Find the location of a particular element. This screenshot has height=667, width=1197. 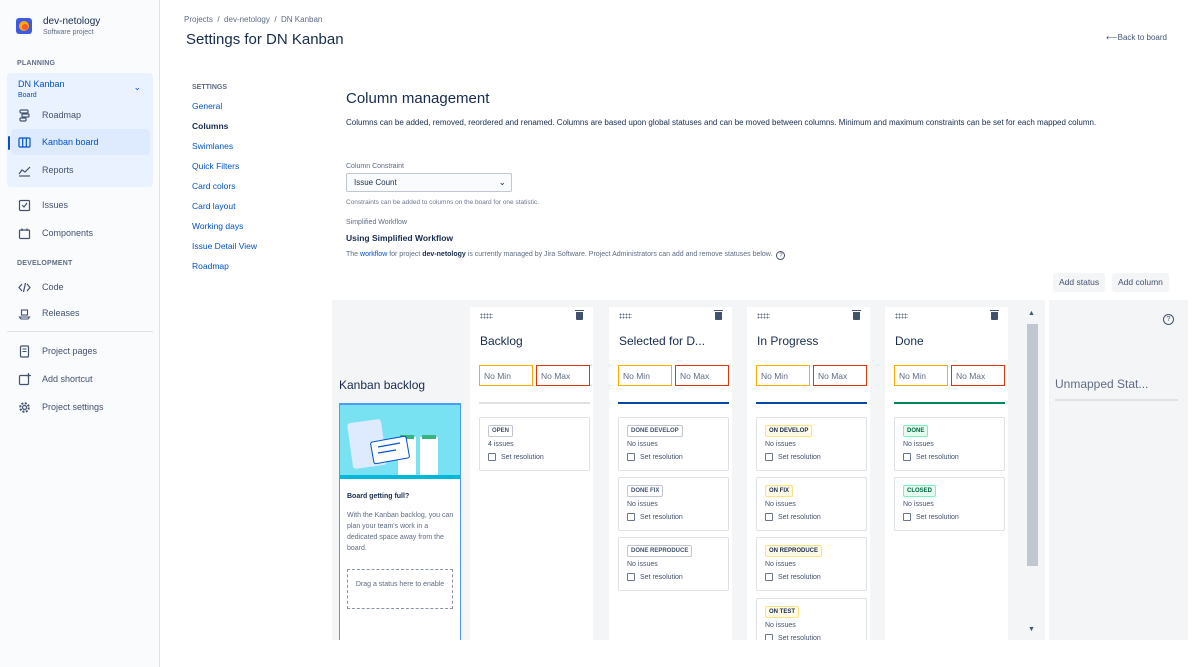

scrollbar-thumb is located at coordinates (1032, 445).